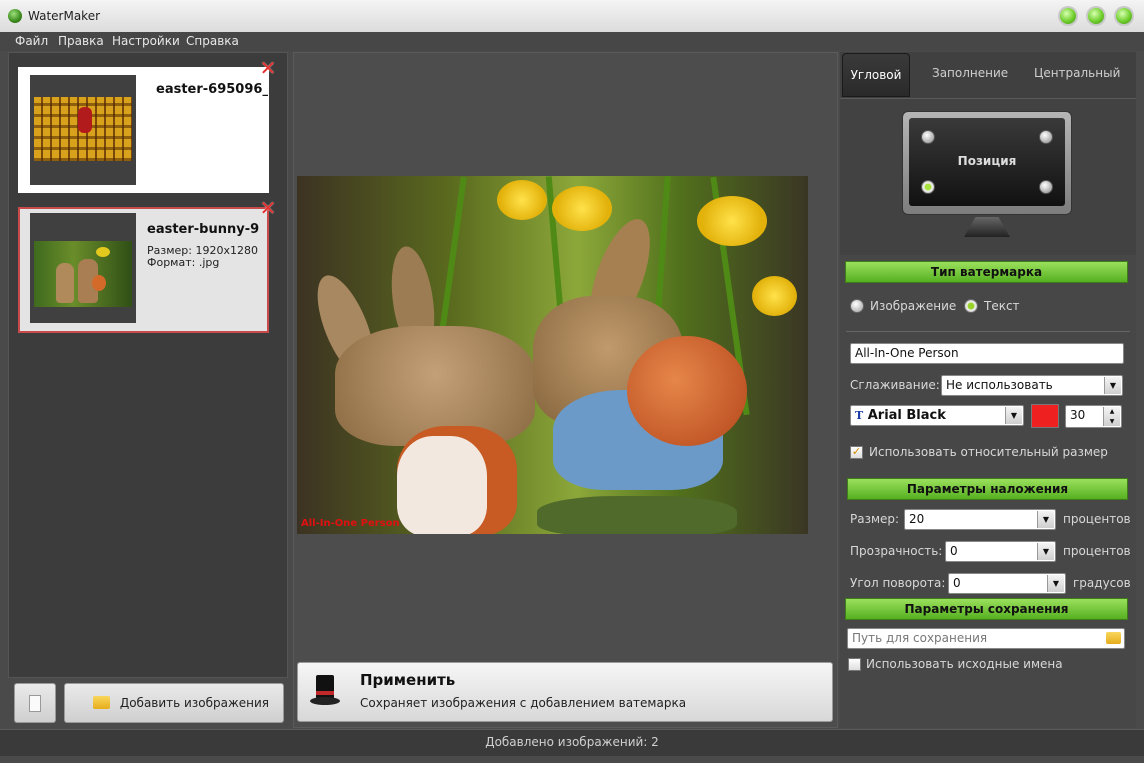 This screenshot has height=763, width=1144. I want to click on minimize-button, so click(1068, 16).